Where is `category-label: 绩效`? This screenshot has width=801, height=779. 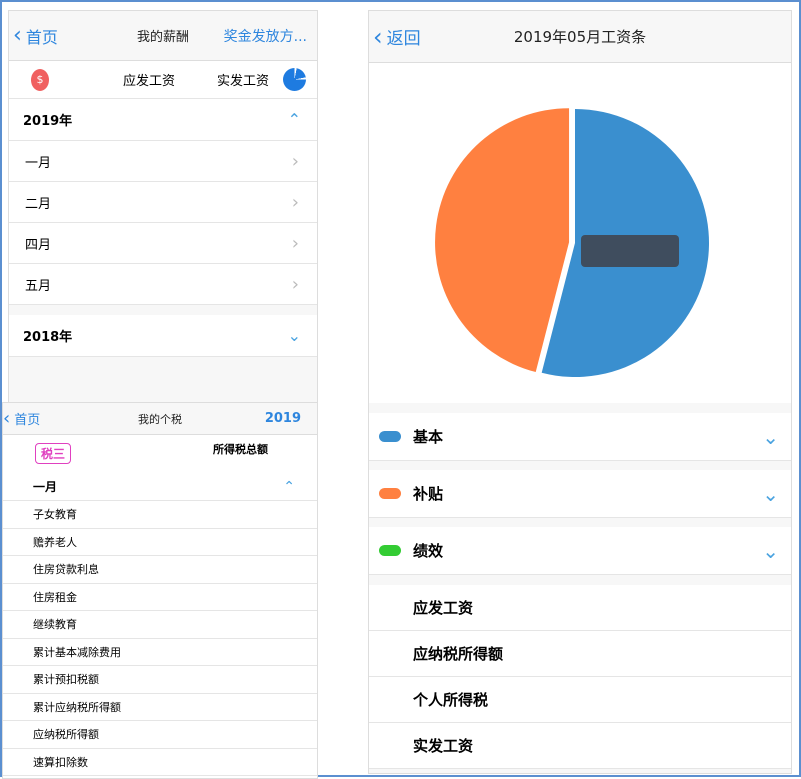
category-label: 绩效 is located at coordinates (428, 551).